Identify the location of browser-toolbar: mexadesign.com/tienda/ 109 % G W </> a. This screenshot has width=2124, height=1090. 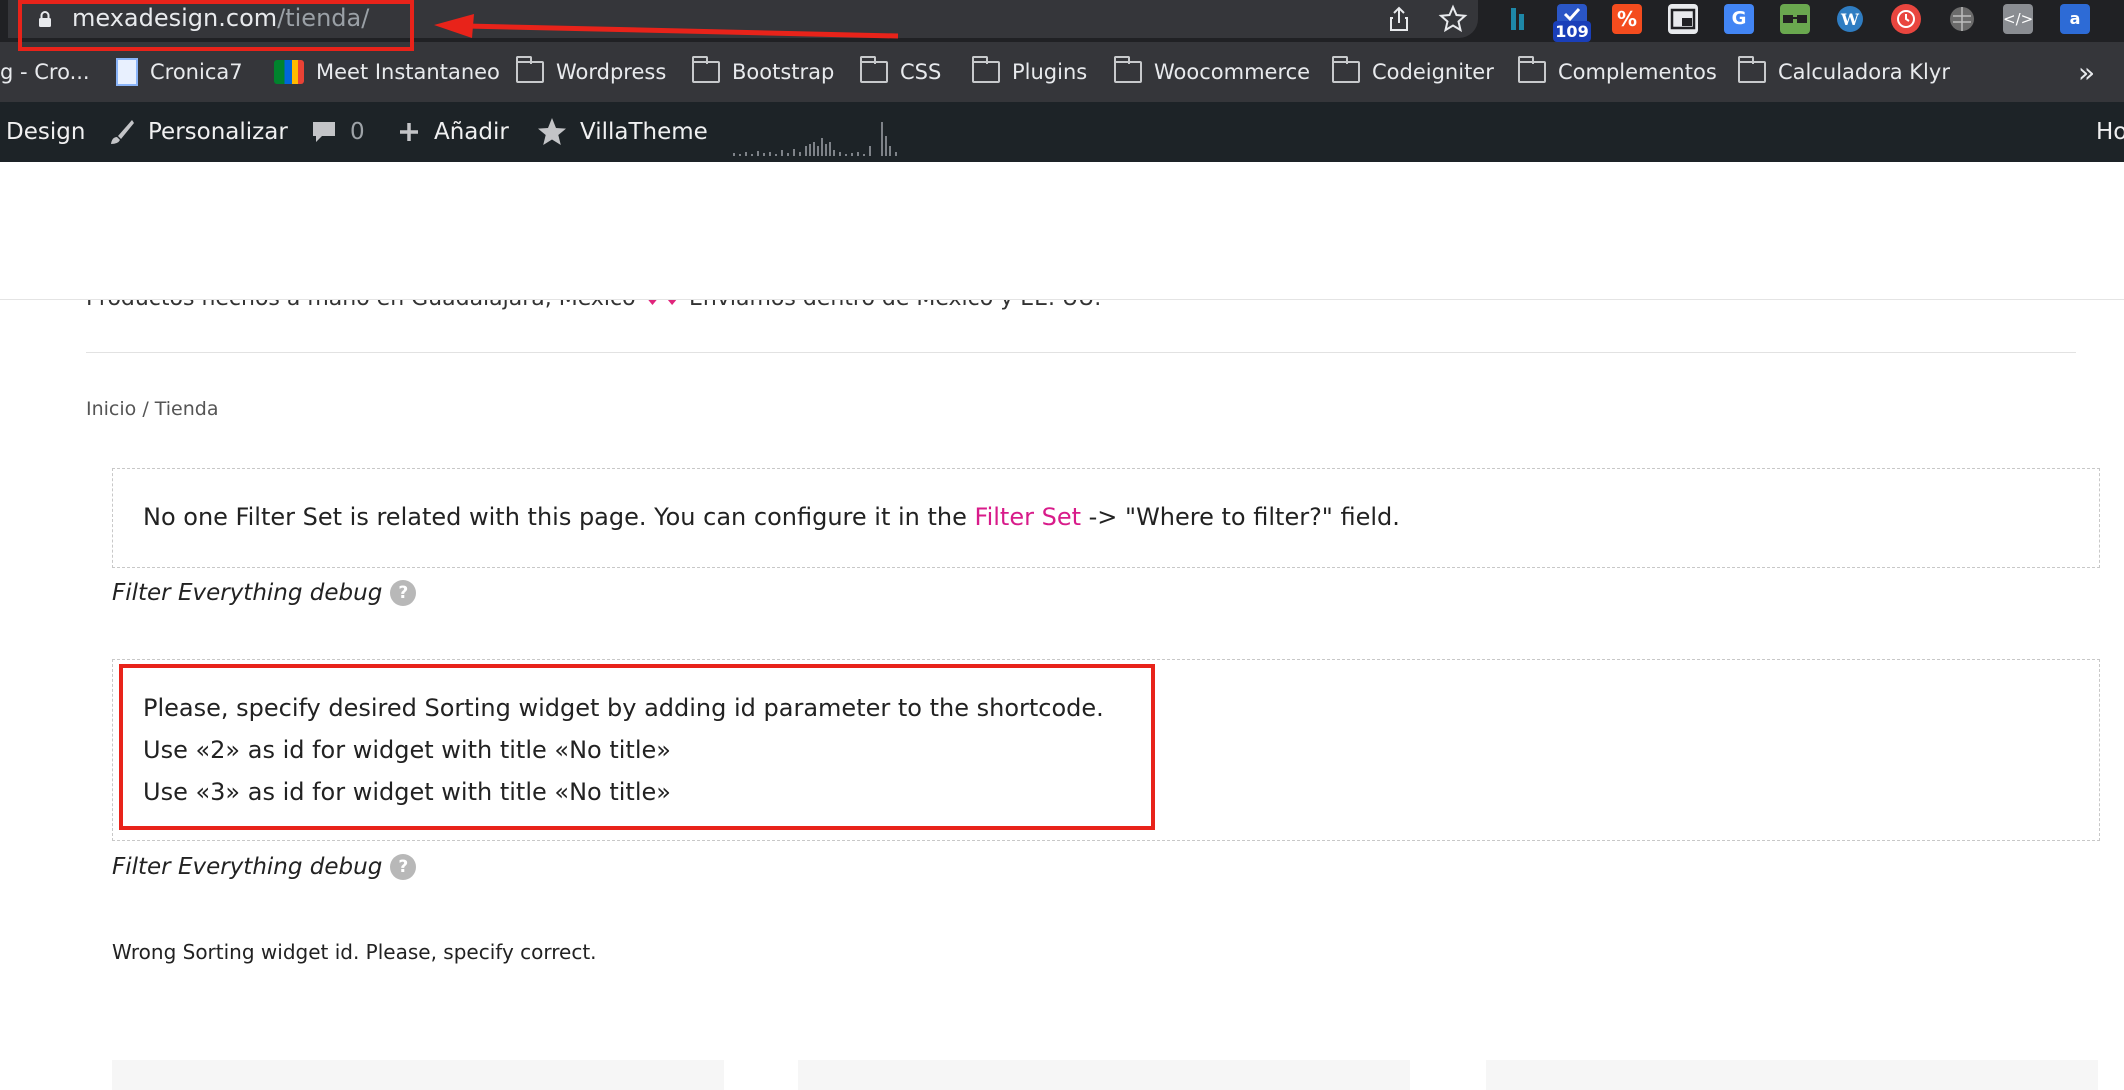
(1062, 21).